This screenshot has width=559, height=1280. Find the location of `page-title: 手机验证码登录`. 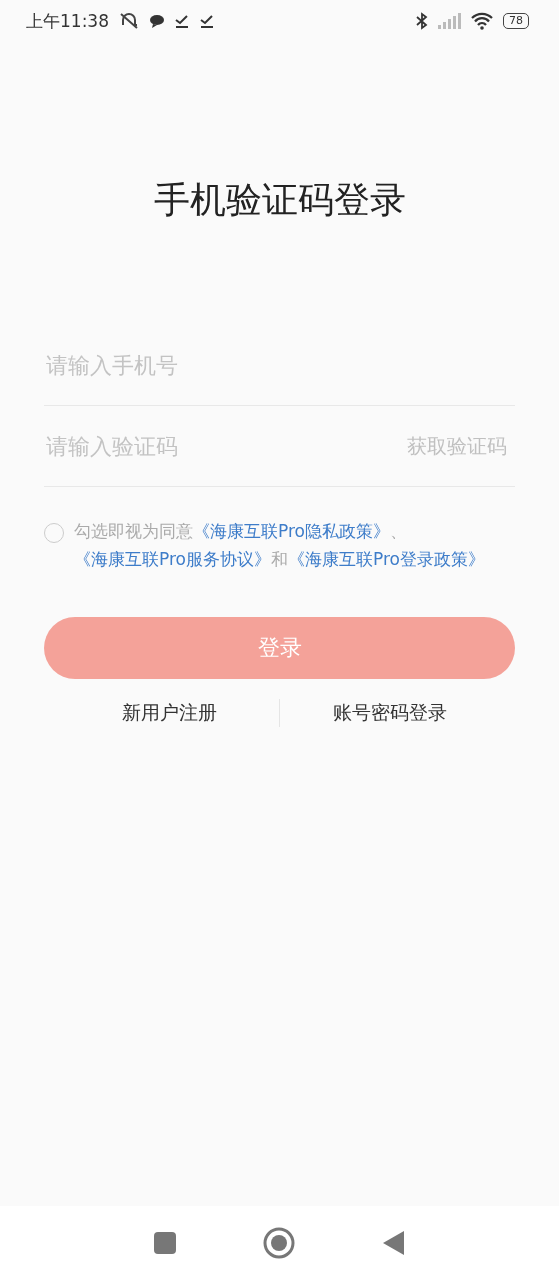

page-title: 手机验证码登录 is located at coordinates (279, 200).